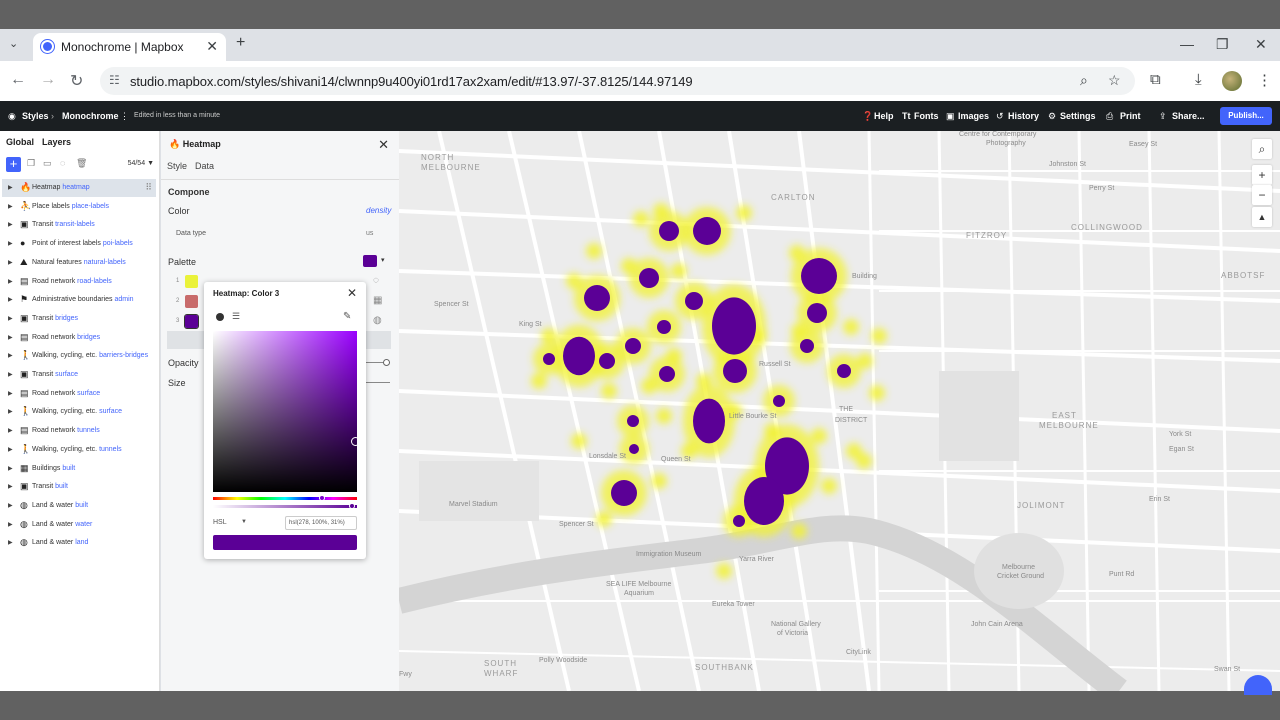  I want to click on hue-slider, so click(285, 498).